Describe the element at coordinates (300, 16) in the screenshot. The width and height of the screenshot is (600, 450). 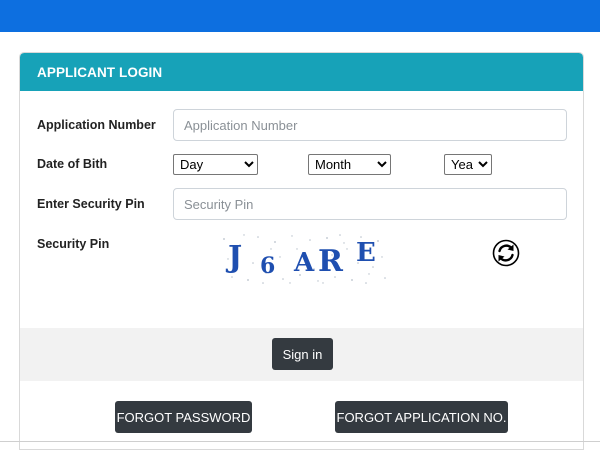
I see `top-navbar` at that location.